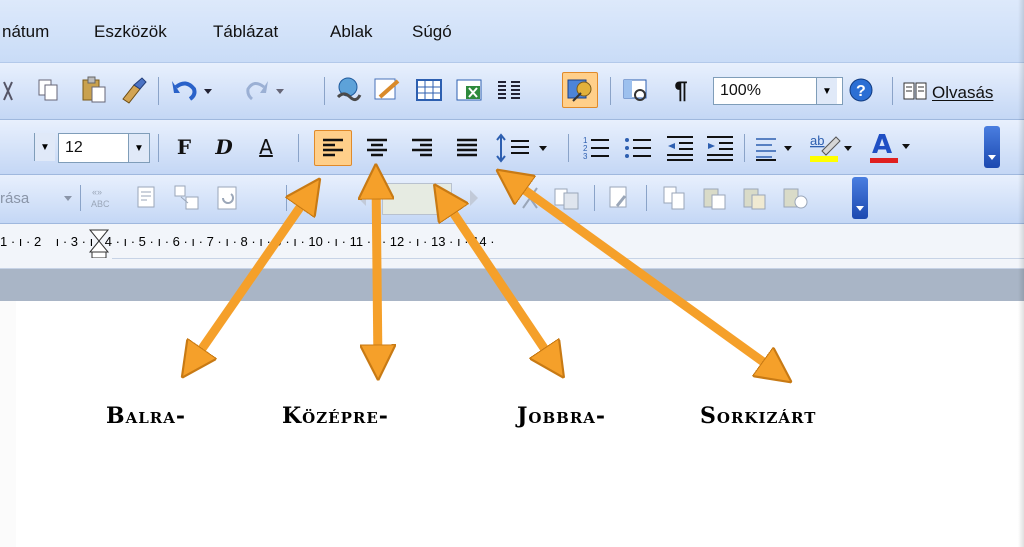 This screenshot has width=1024, height=547. Describe the element at coordinates (184, 147) in the screenshot. I see `bold-button: F` at that location.